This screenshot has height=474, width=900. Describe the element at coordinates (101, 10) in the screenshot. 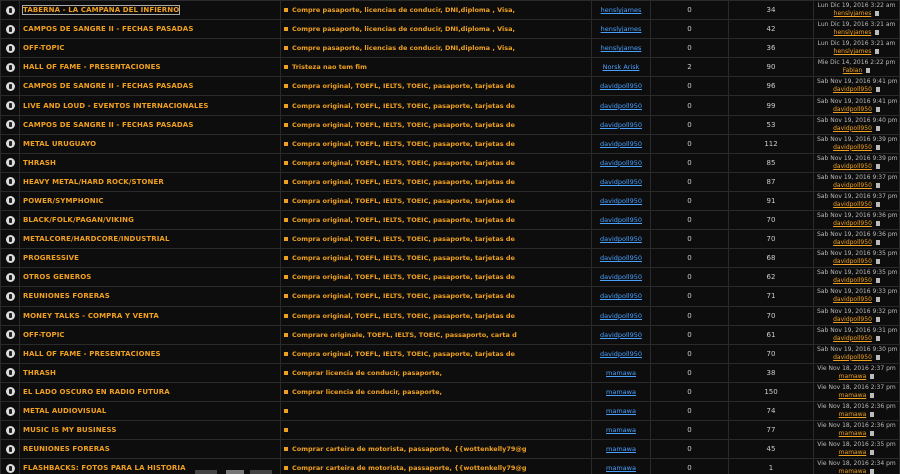

I see `forum-link: TABERNA - LA CAMPANA DEL INFIERNO` at that location.